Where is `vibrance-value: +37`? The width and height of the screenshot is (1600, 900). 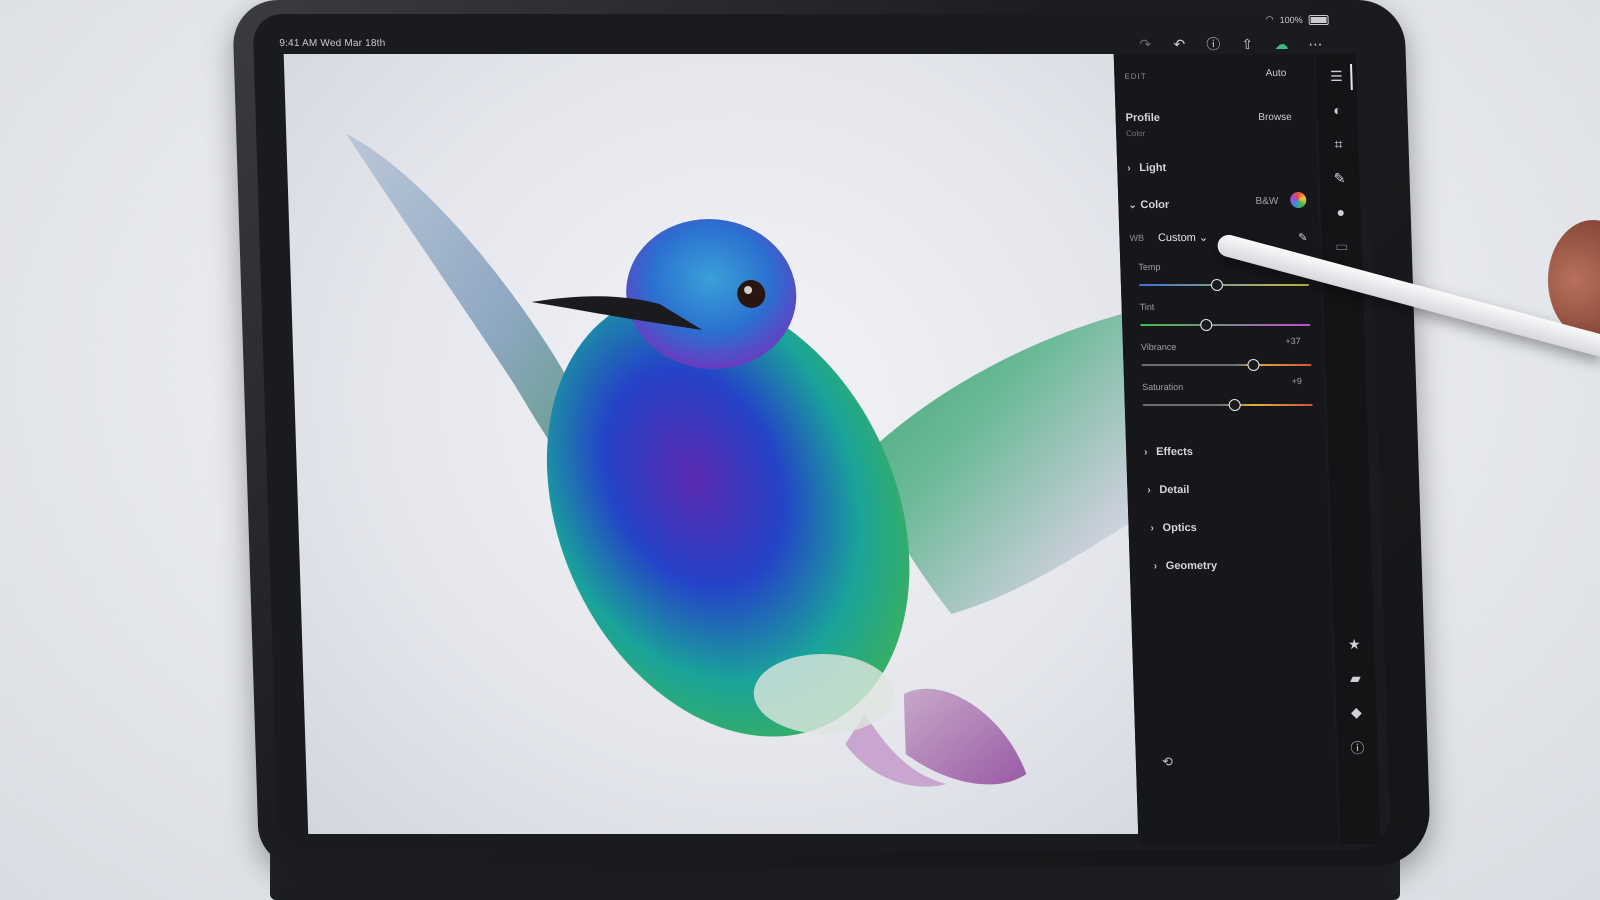 vibrance-value: +37 is located at coordinates (1293, 341).